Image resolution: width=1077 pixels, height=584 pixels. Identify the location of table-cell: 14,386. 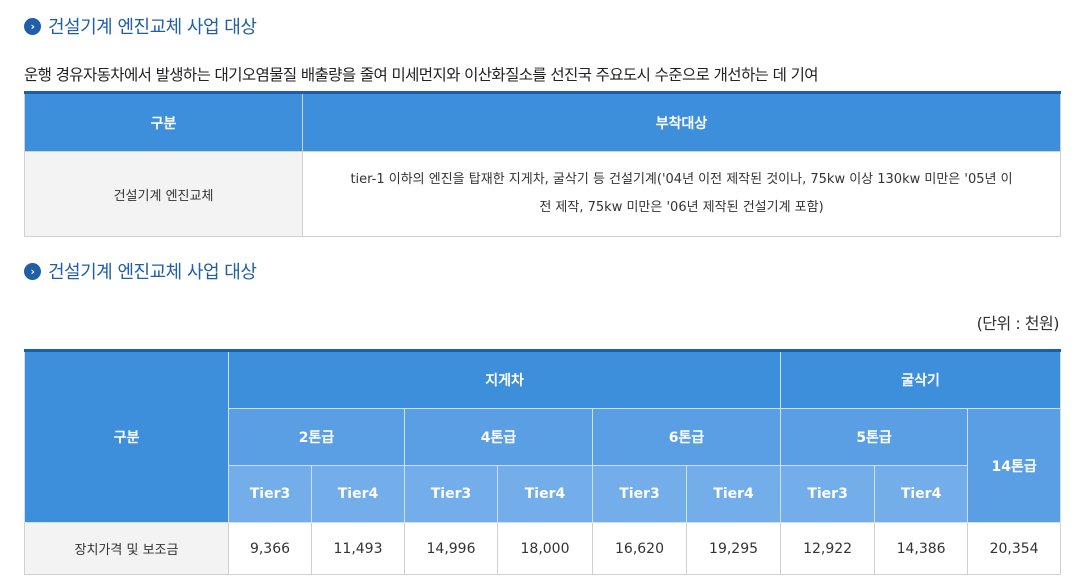
(921, 548).